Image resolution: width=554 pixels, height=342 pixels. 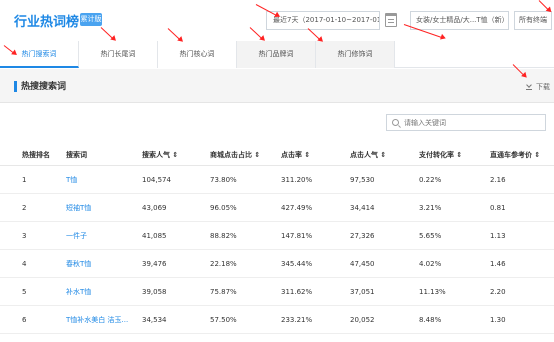 What do you see at coordinates (362, 320) in the screenshot?
I see `click-popularity-cell: 20,052` at bounding box center [362, 320].